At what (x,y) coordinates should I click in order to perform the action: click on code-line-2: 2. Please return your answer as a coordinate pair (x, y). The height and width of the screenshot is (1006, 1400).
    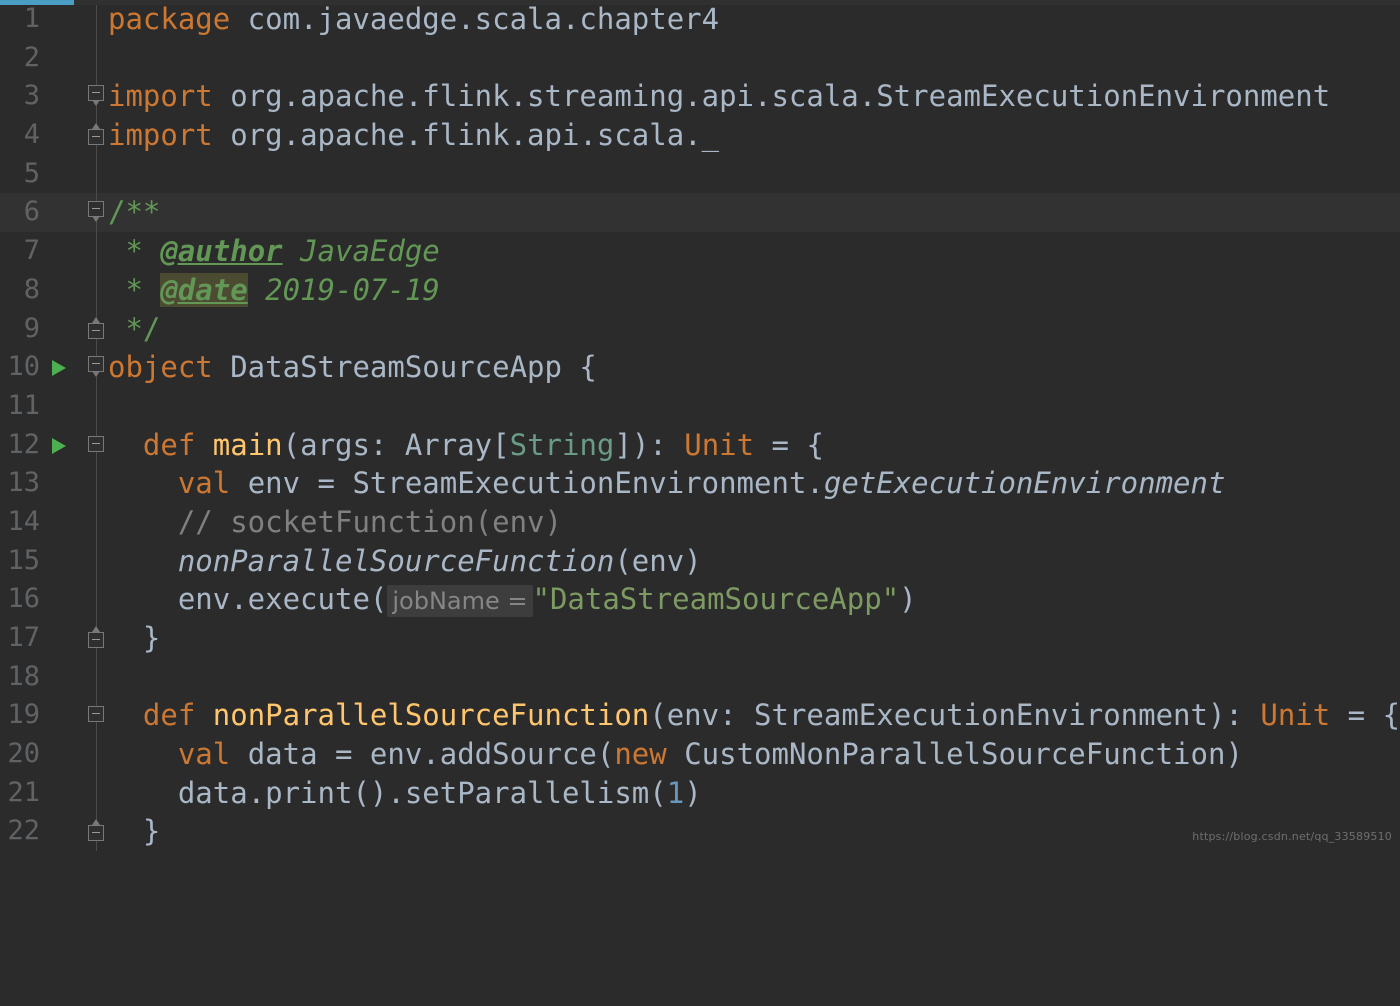
    Looking at the image, I should click on (700, 58).